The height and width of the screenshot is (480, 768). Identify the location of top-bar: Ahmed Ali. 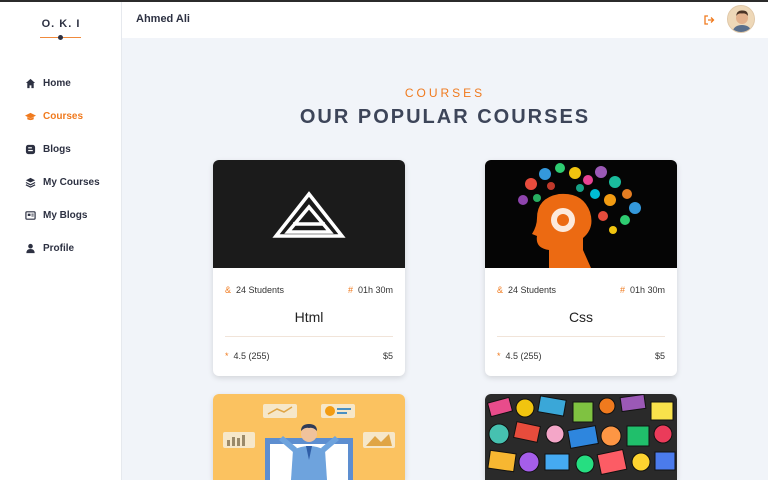
(445, 20).